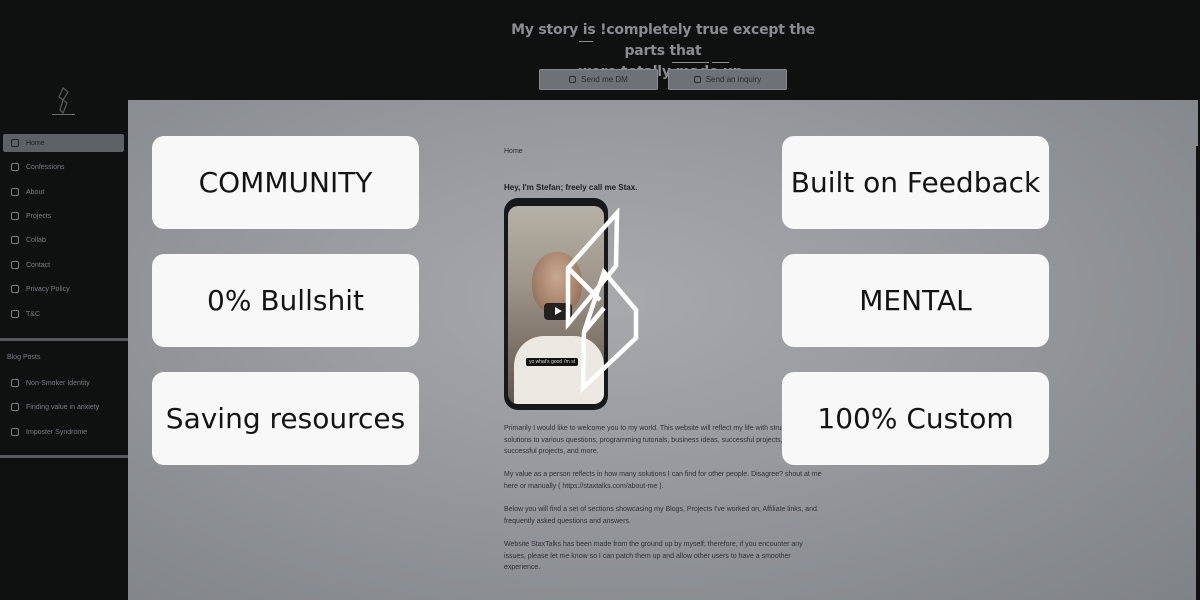 The width and height of the screenshot is (1200, 600). I want to click on sidebar-item-label: Projects, so click(39, 216).